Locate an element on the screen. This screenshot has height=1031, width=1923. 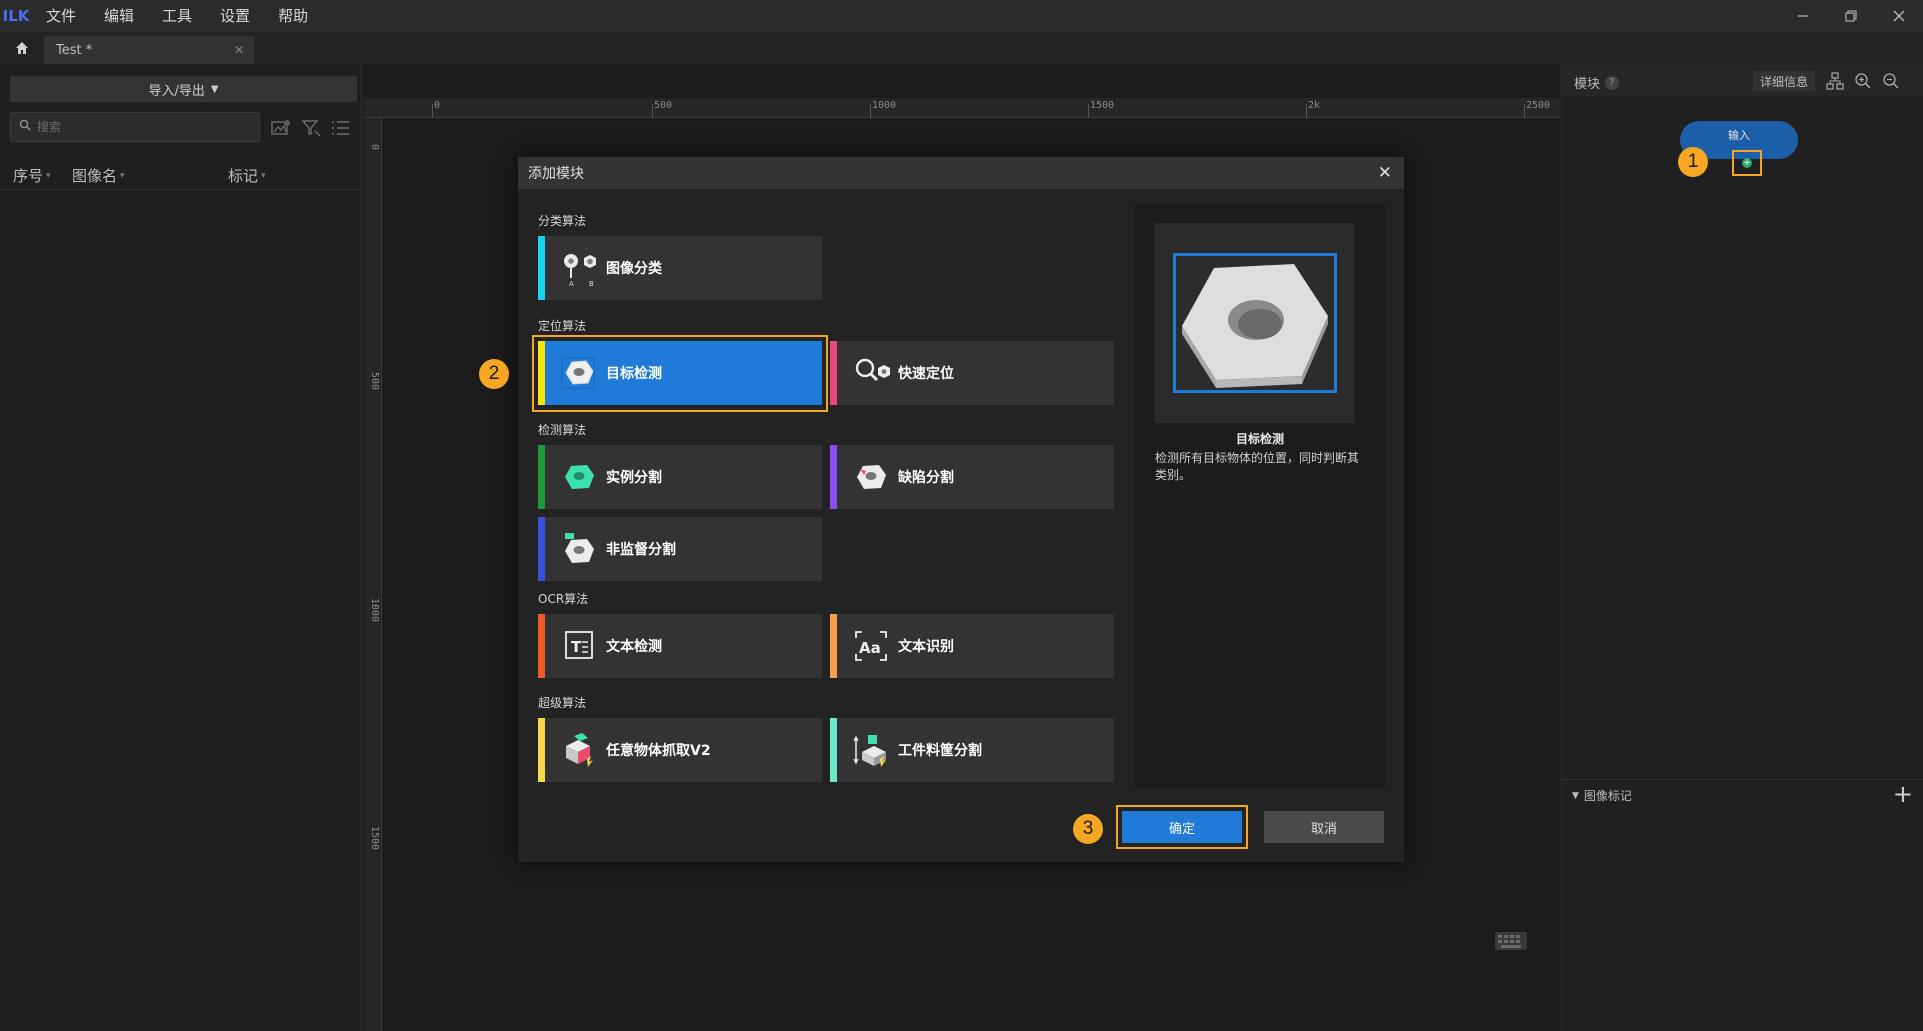
import-export-button: 导入/导出 ▼ is located at coordinates (183, 89).